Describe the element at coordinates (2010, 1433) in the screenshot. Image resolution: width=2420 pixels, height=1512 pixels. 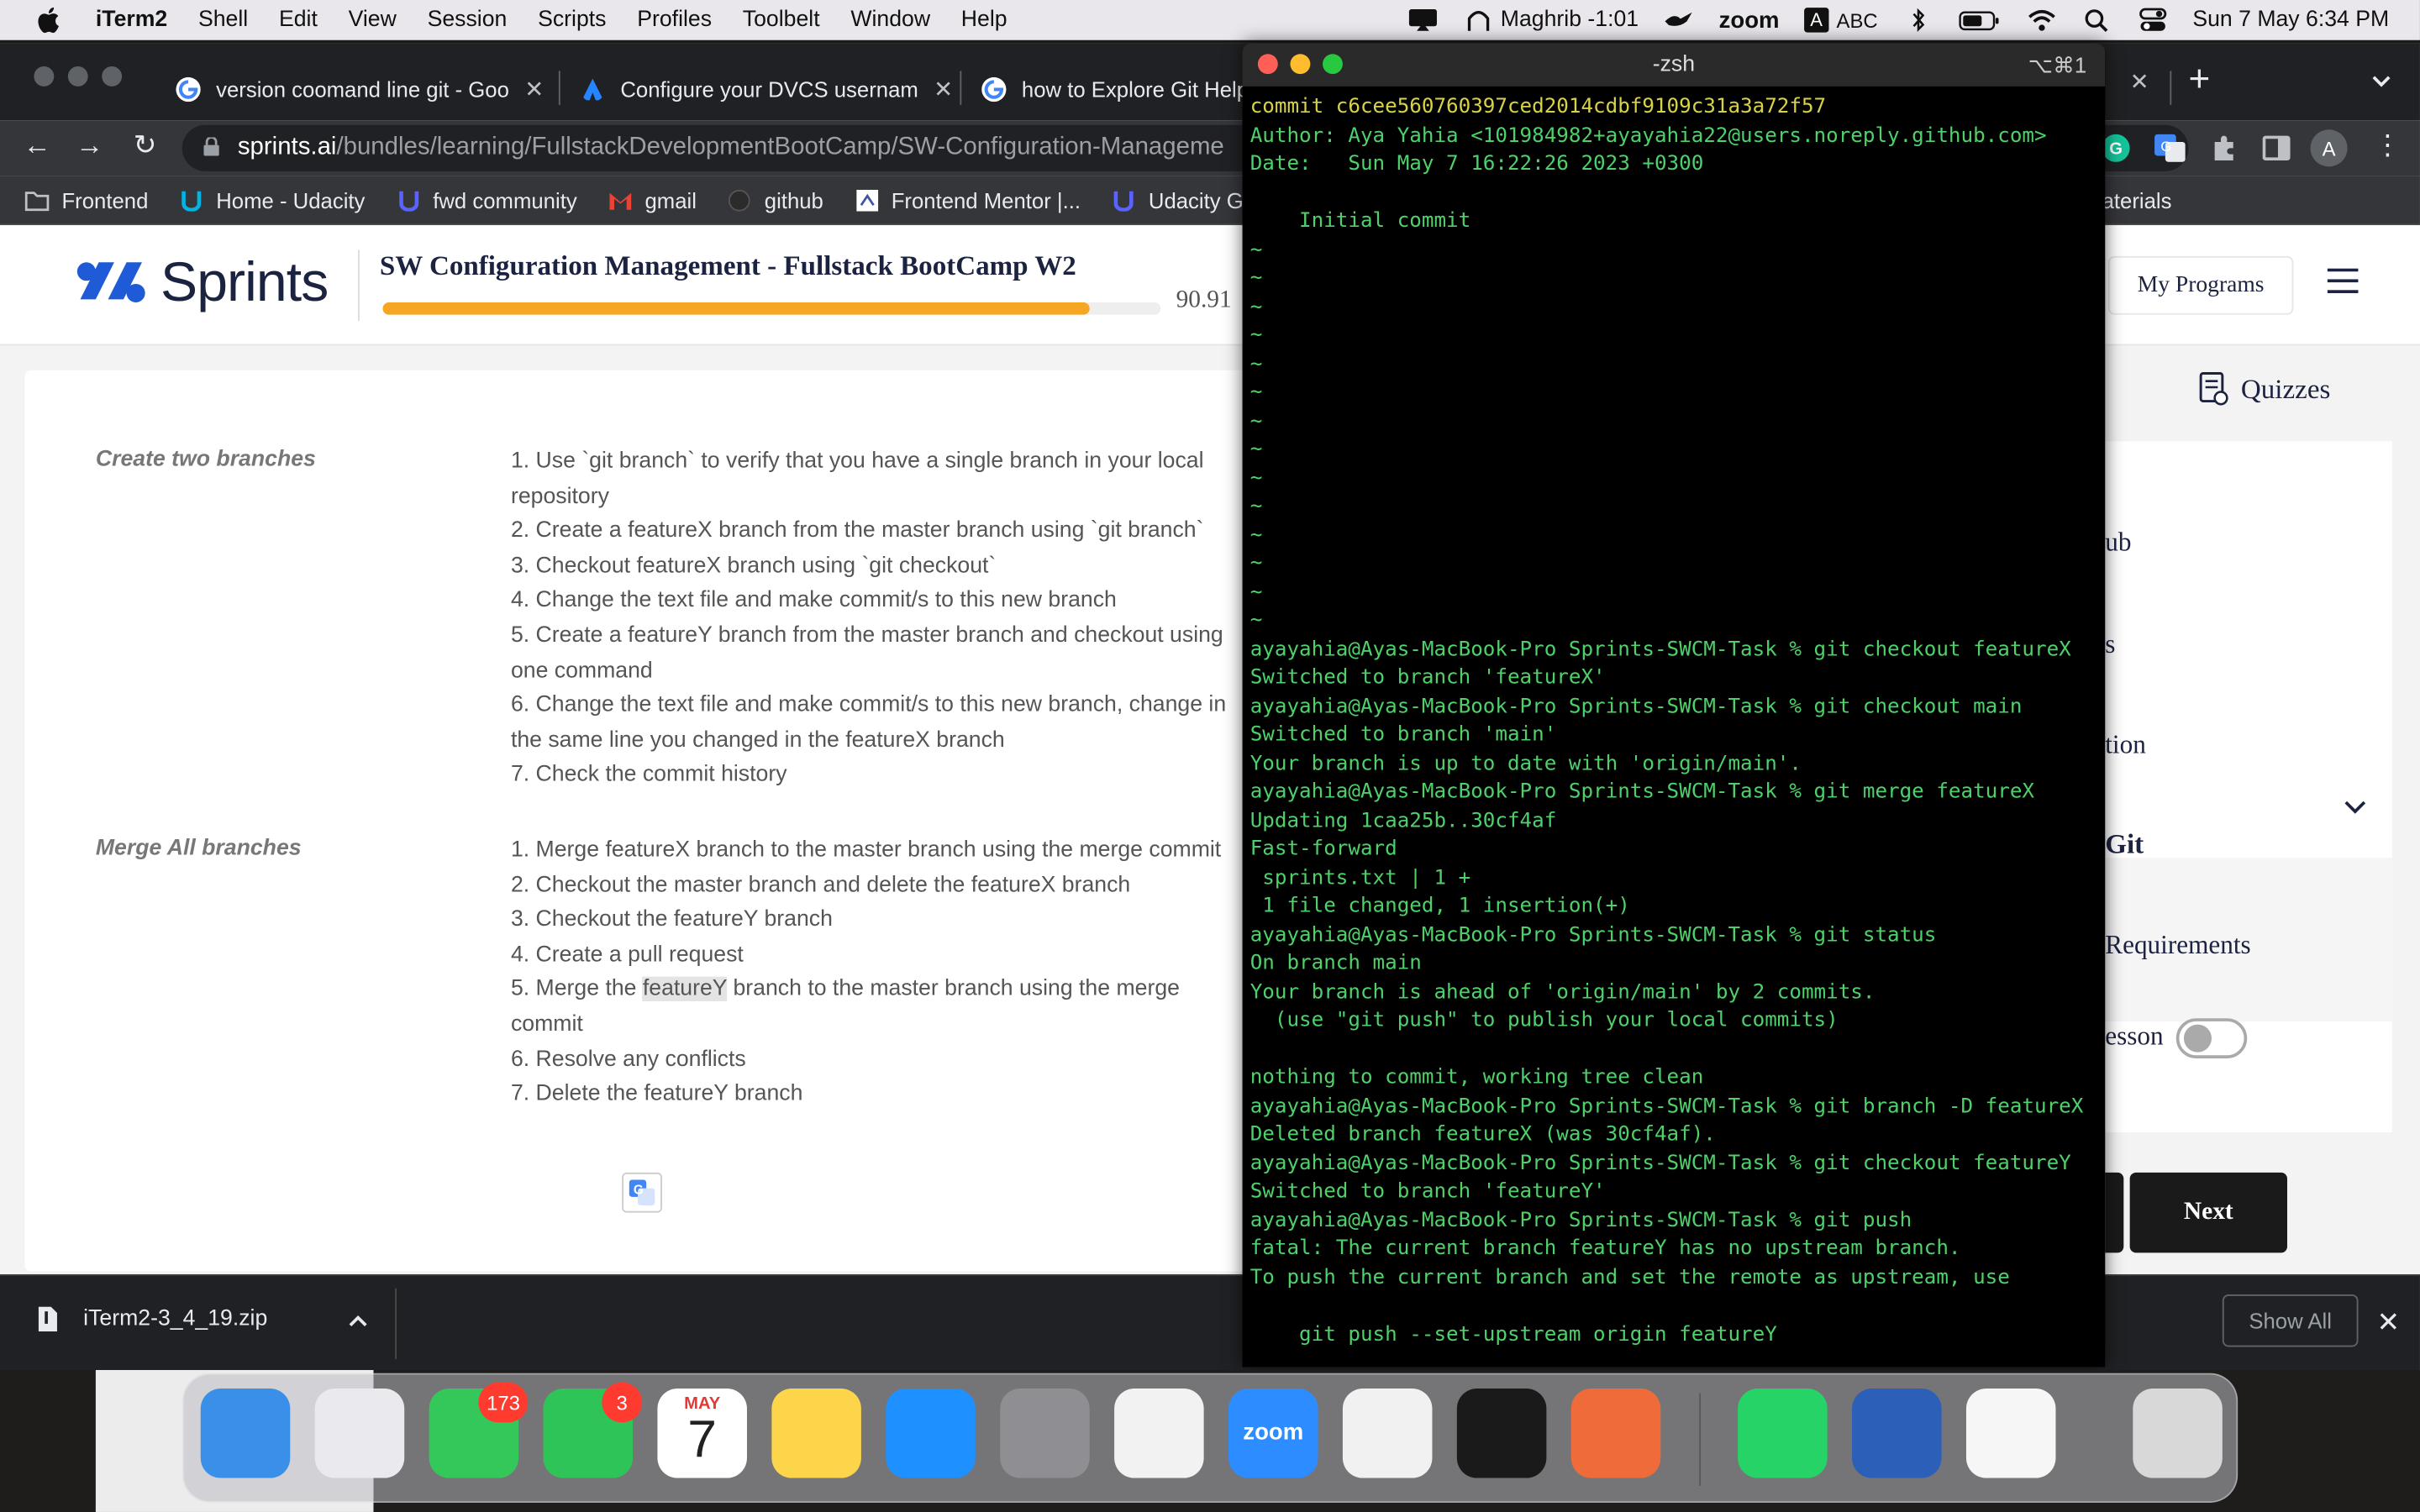
I see `textedit-icon` at that location.